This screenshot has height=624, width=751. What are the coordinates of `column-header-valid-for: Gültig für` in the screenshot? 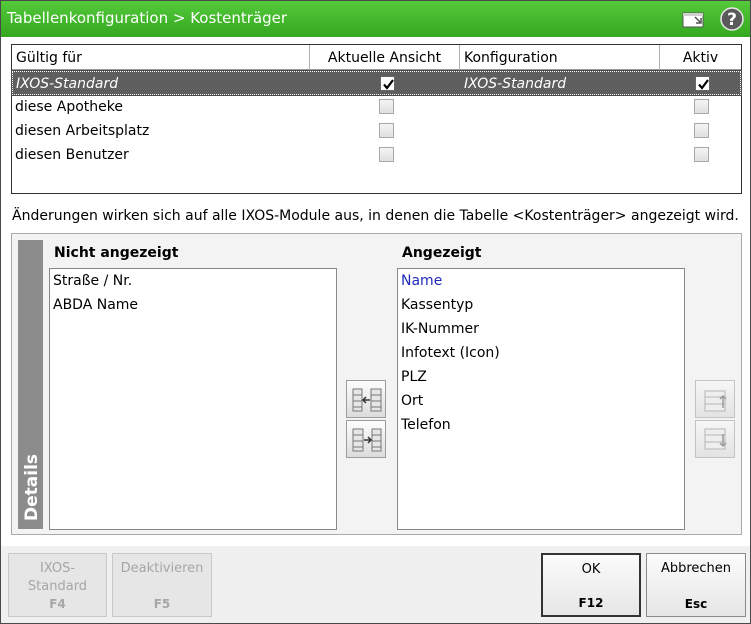 It's located at (161, 57).